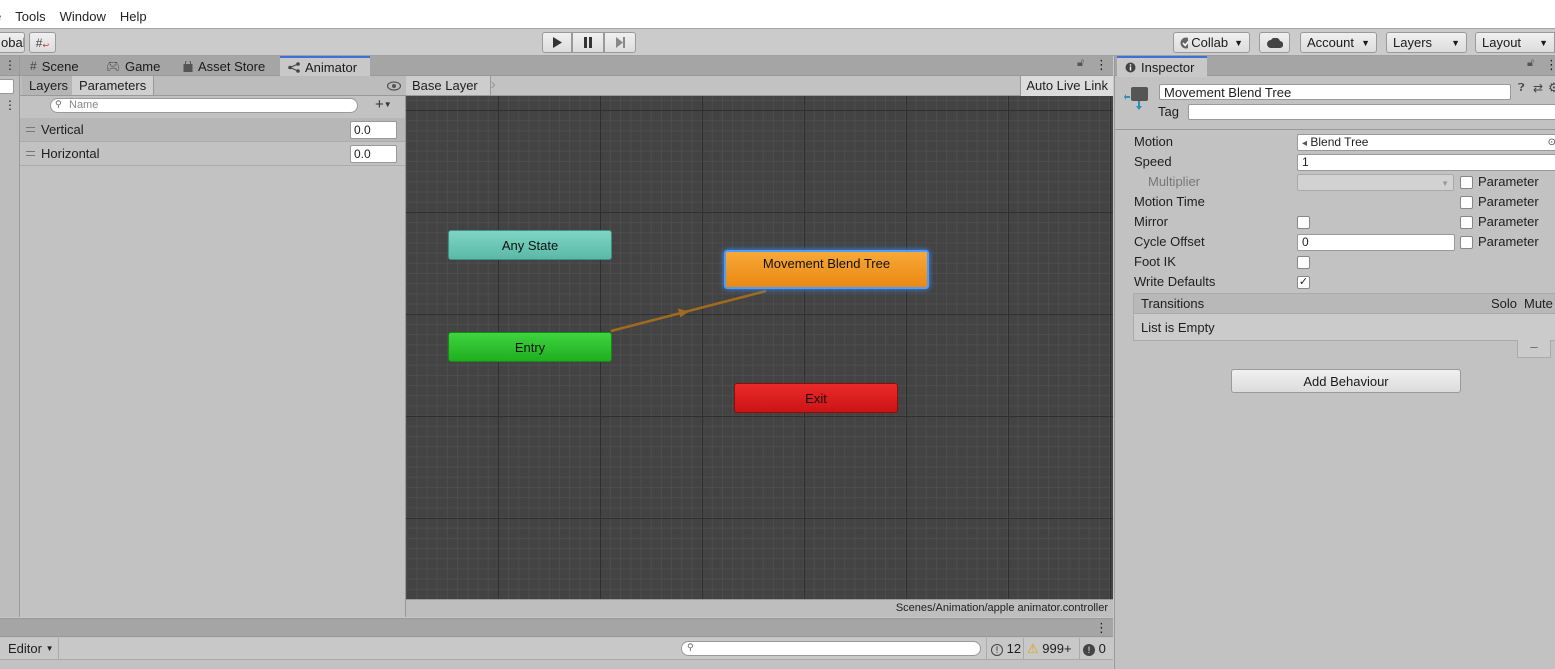 This screenshot has height=669, width=1555. Describe the element at coordinates (1335, 129) in the screenshot. I see `divider` at that location.